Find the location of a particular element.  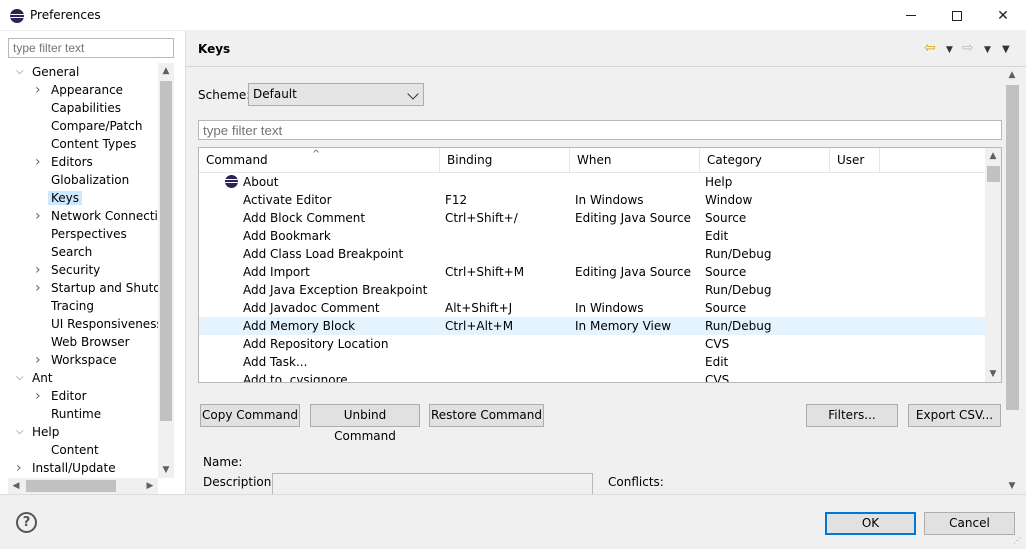

tree-horizontal-scrollbar: ◀ ▶ is located at coordinates (83, 486).